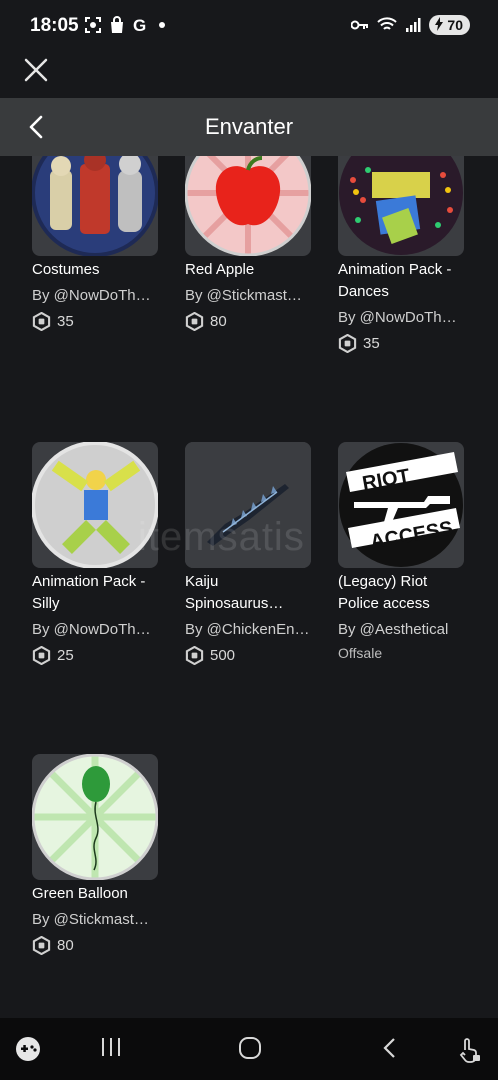  What do you see at coordinates (89, 592) in the screenshot?
I see `item-name: Animation Pack - Silly` at bounding box center [89, 592].